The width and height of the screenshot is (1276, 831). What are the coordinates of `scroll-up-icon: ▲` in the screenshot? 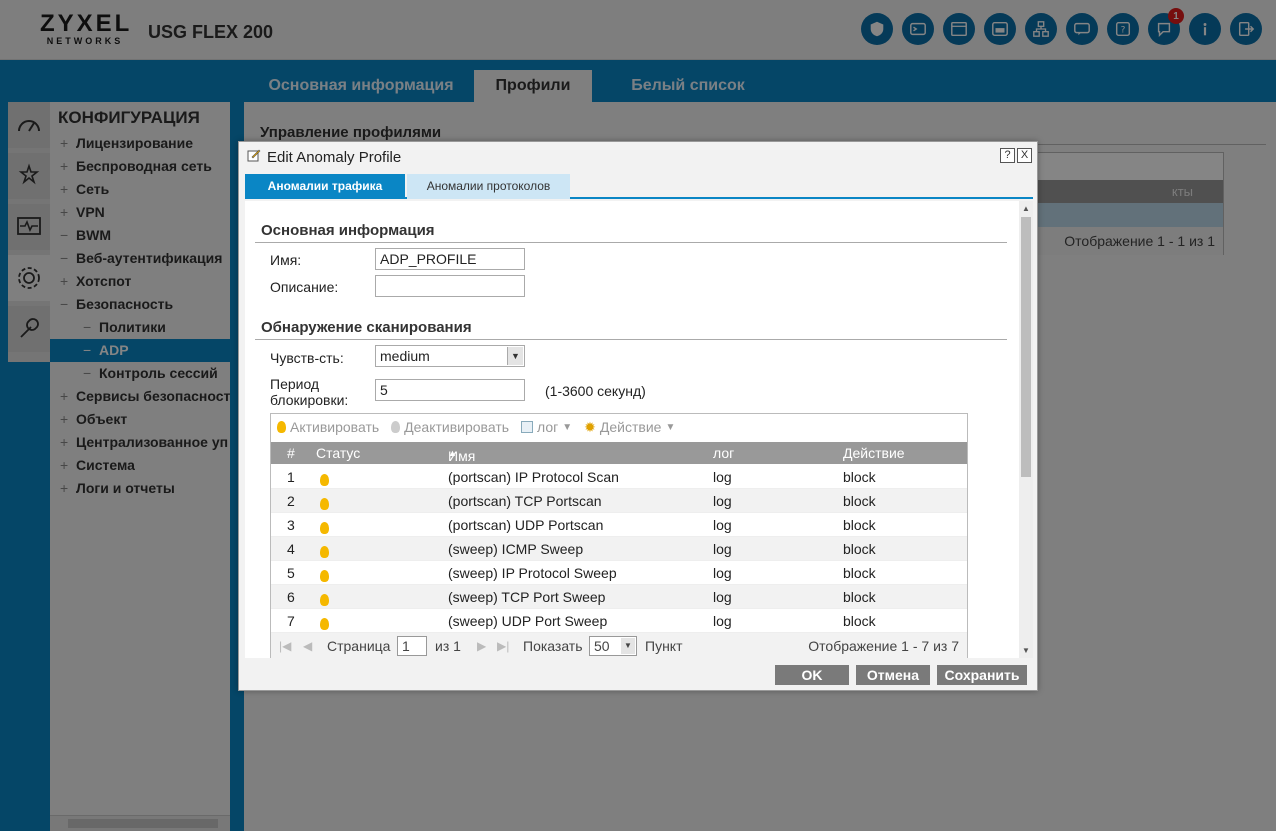 It's located at (1026, 208).